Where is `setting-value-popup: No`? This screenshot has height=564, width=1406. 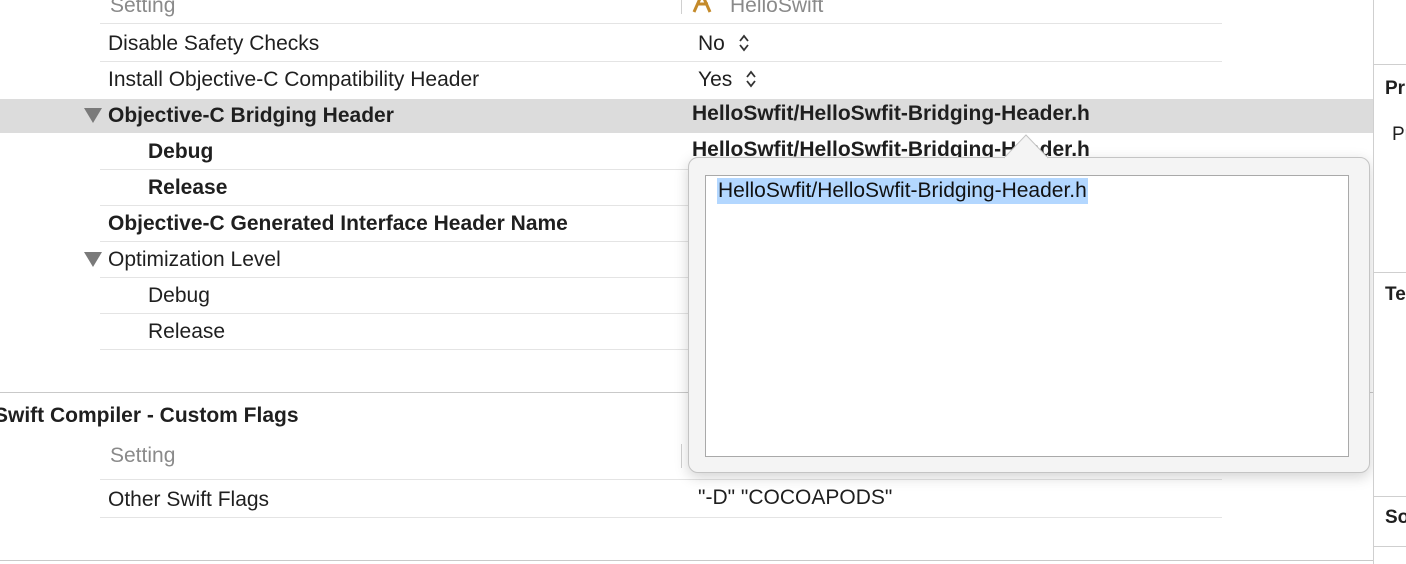 setting-value-popup: No is located at coordinates (724, 44).